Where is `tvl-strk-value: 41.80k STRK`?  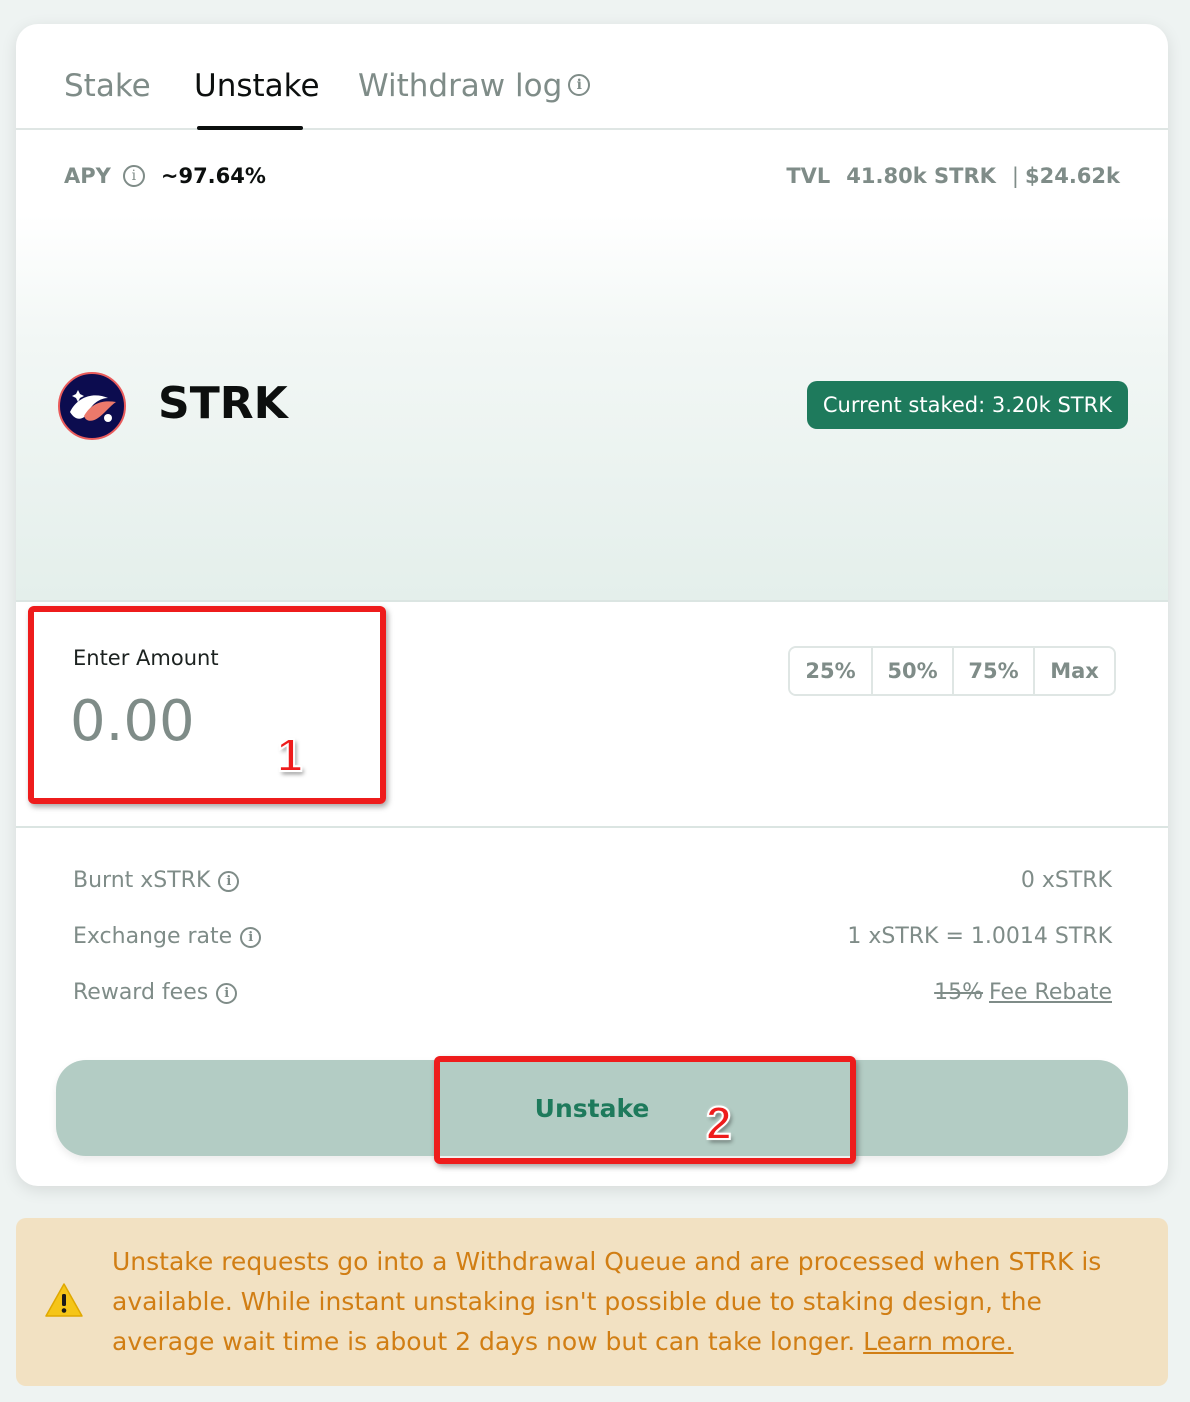
tvl-strk-value: 41.80k STRK is located at coordinates (921, 176).